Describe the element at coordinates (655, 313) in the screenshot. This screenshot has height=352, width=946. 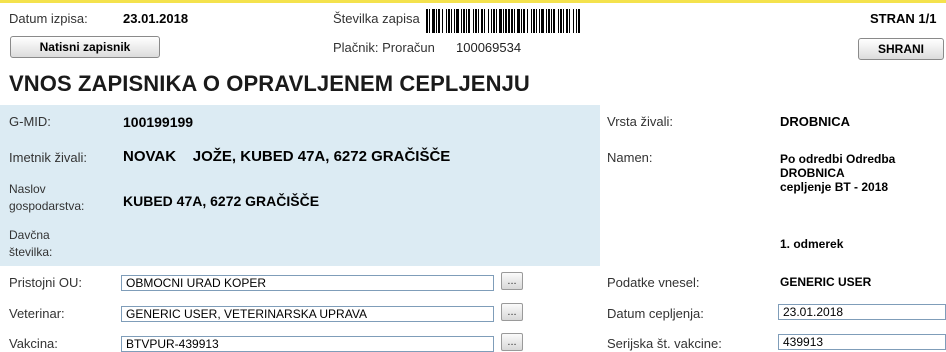
I see `datum-cepljenja-label: Datum cepljenja:` at that location.